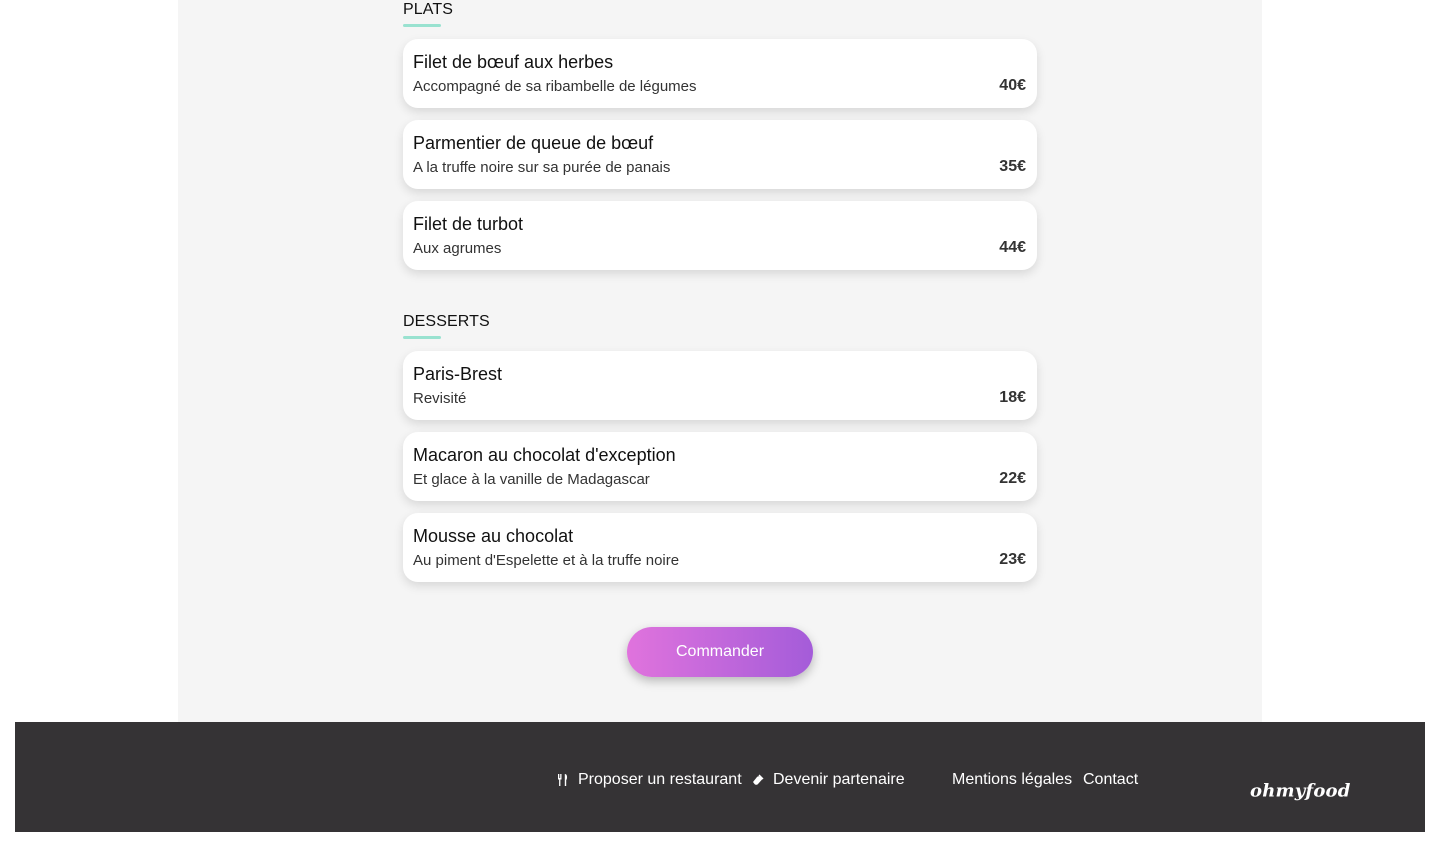 The height and width of the screenshot is (842, 1442). What do you see at coordinates (1012, 166) in the screenshot?
I see `dish-price: 35€` at bounding box center [1012, 166].